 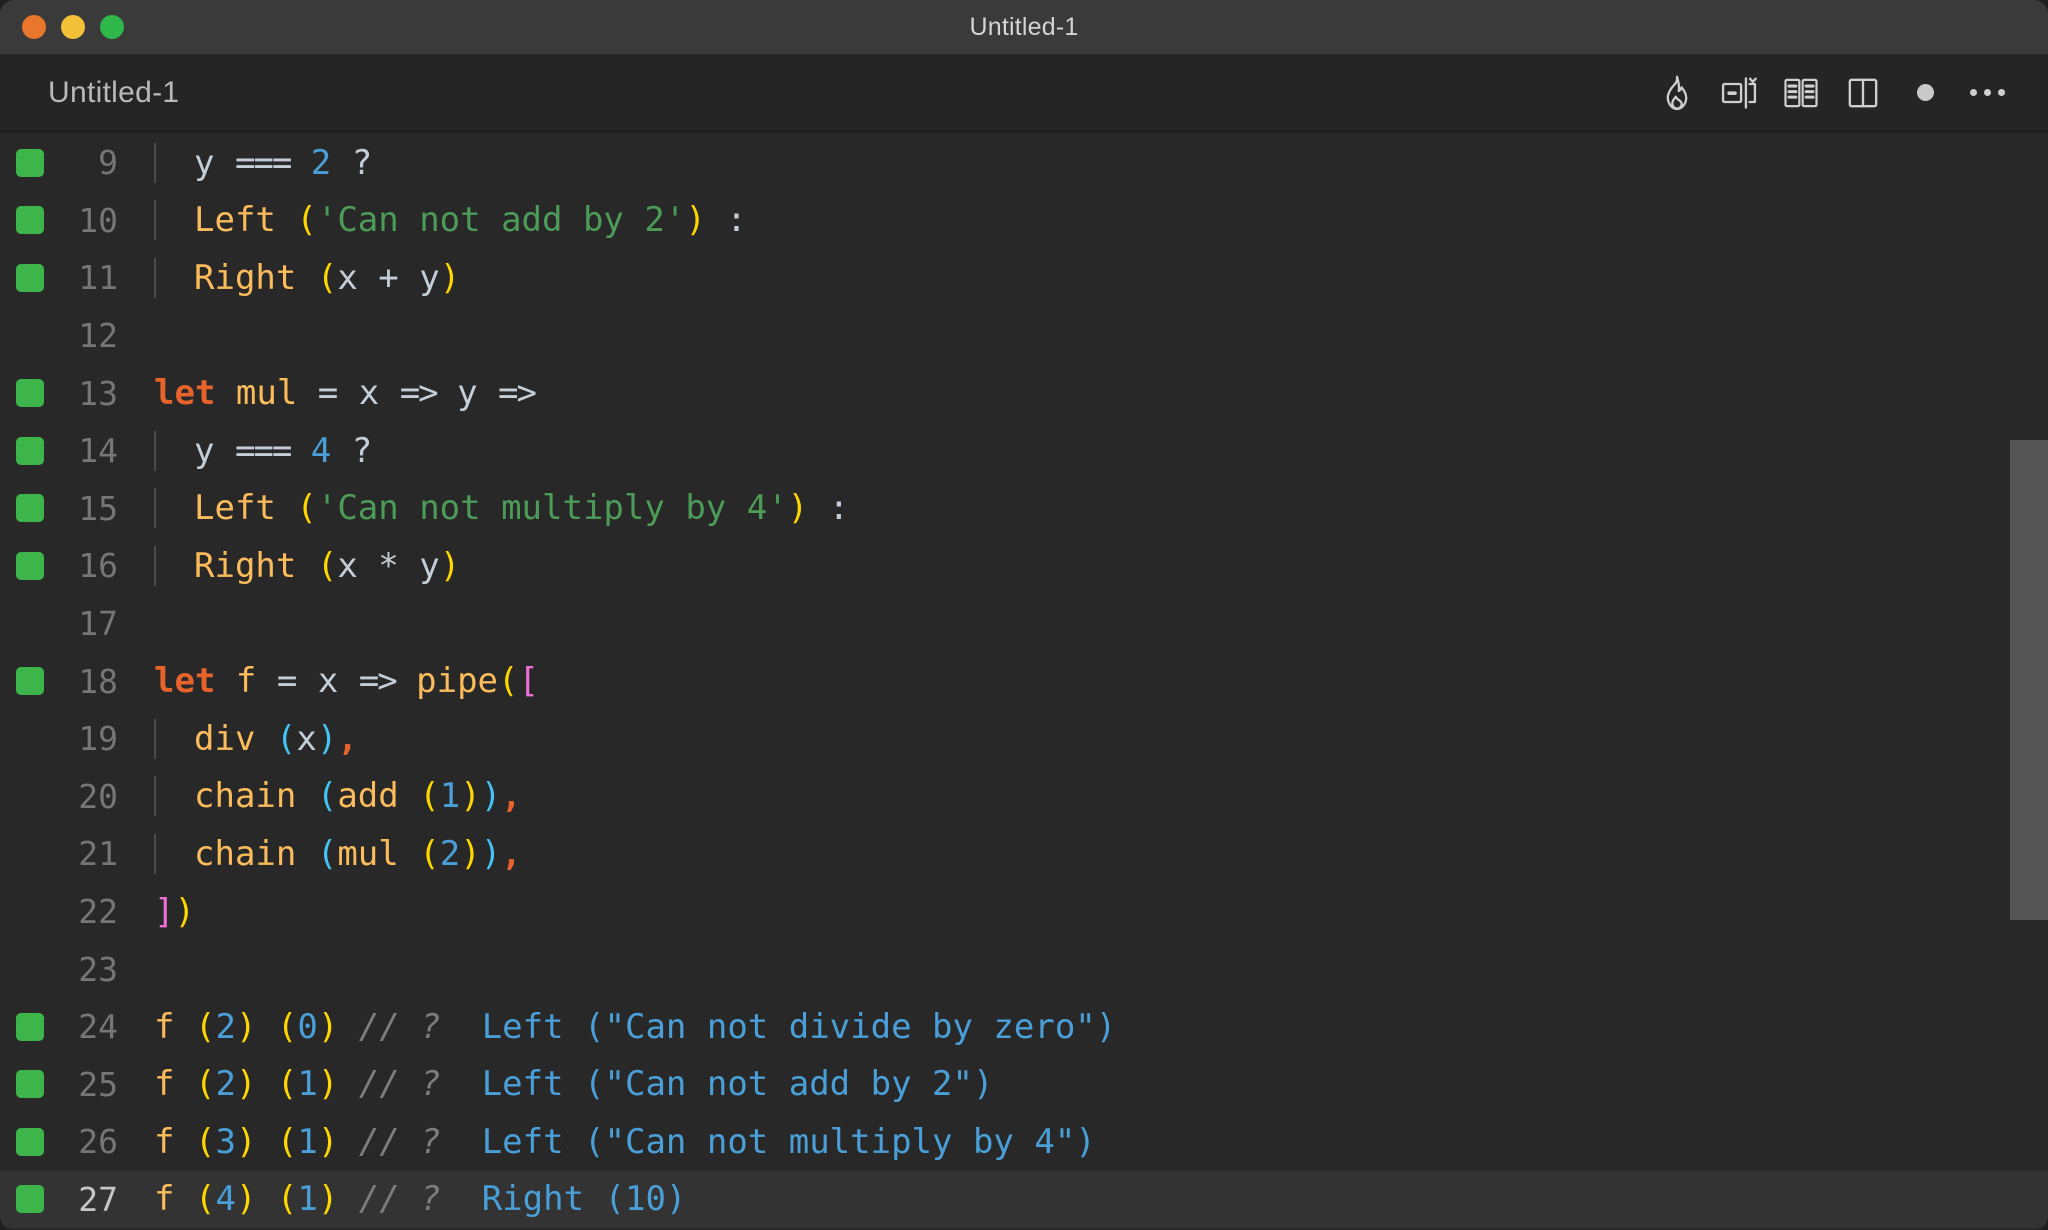 What do you see at coordinates (1024, 336) in the screenshot?
I see `code-line: 12` at bounding box center [1024, 336].